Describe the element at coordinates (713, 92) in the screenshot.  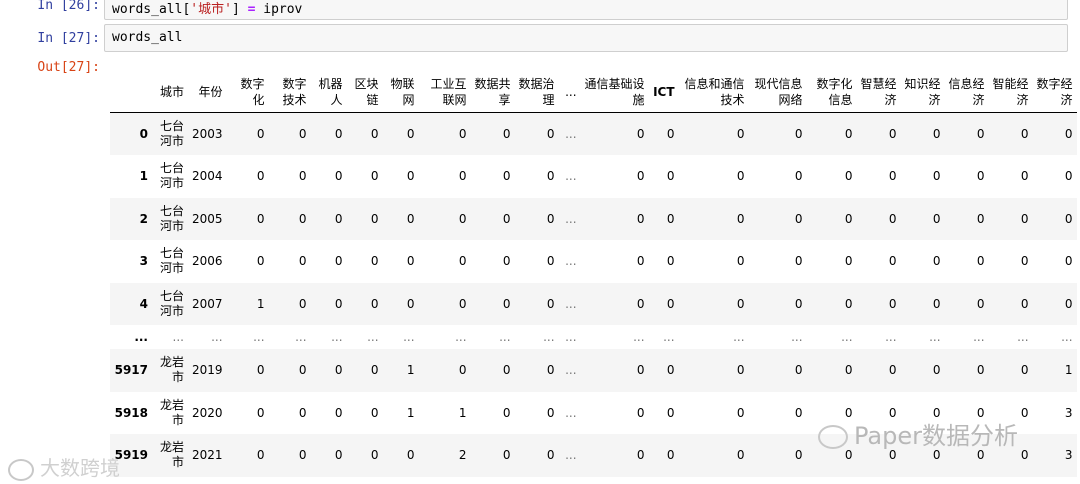
I see `column-header: 信息和通信技术` at that location.